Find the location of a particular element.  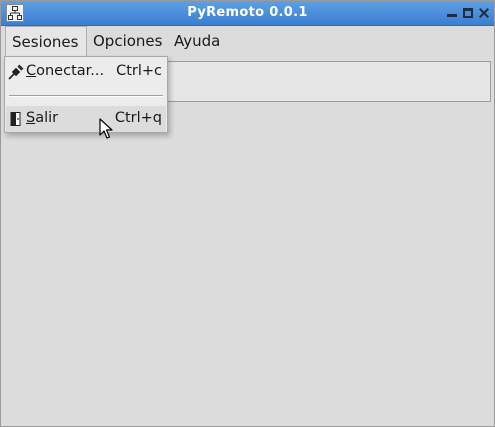

maximize-button is located at coordinates (468, 13).